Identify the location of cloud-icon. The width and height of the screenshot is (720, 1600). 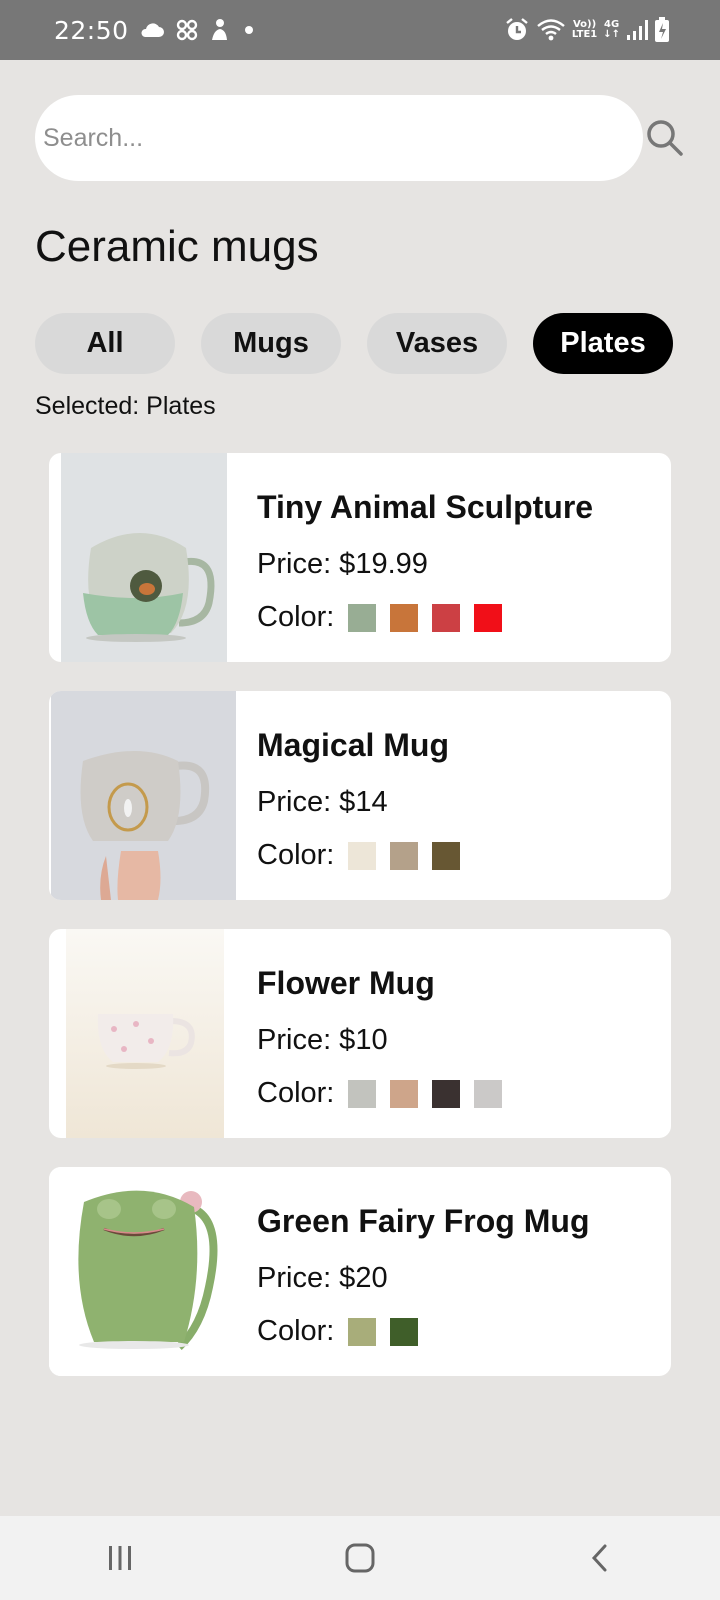
(152, 30).